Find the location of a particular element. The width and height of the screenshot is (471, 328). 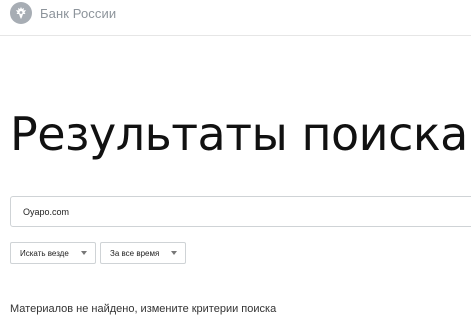

time-range-label: За все время is located at coordinates (135, 253).